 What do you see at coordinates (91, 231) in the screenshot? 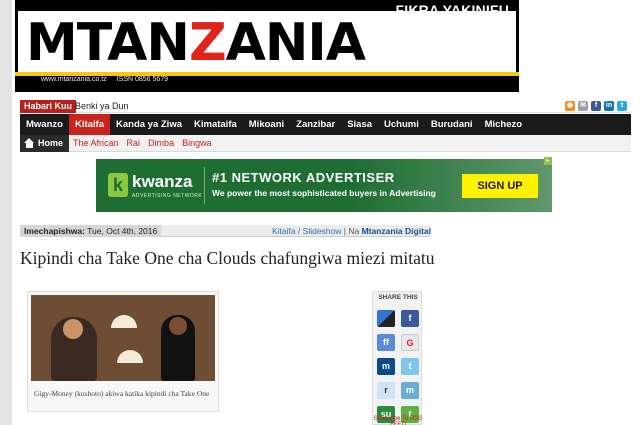
I see `published-info: Imechapishwa: Tue, Oct 4th, 2016` at bounding box center [91, 231].